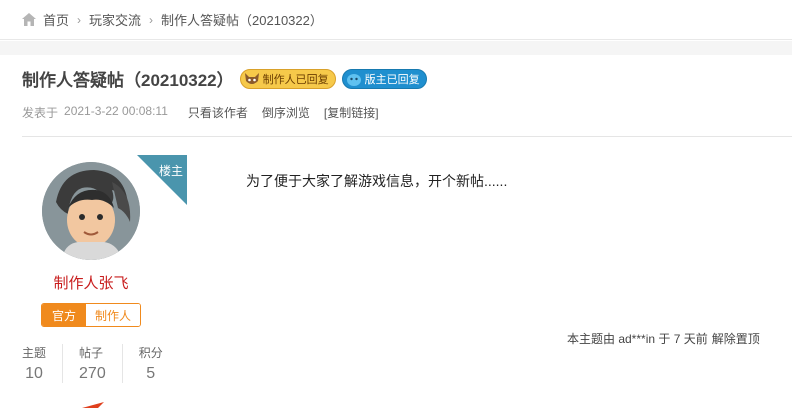 Image resolution: width=792 pixels, height=408 pixels. I want to click on avatar, so click(91, 211).